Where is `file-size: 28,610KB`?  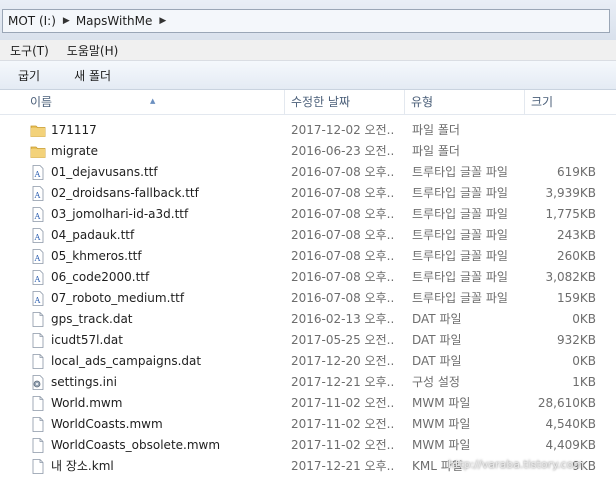 file-size: 28,610KB is located at coordinates (566, 403).